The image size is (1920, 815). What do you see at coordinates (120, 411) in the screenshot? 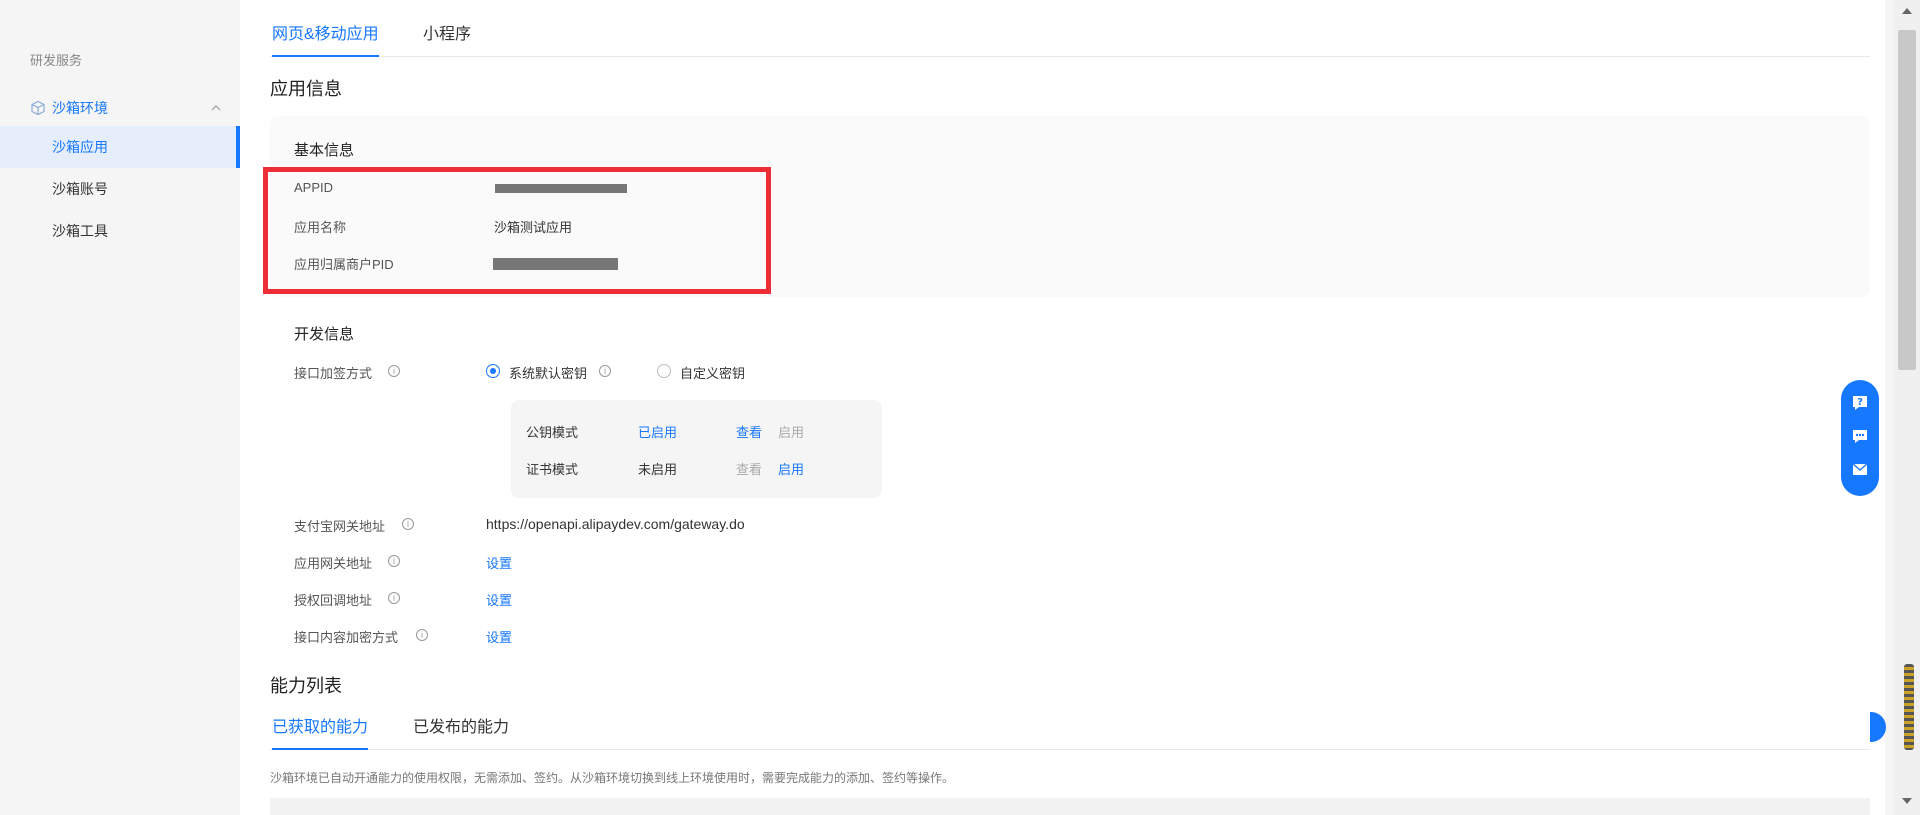
I see `sidebar: 研发服务 沙箱环境 沙箱应用 沙箱账号 沙箱工具` at bounding box center [120, 411].